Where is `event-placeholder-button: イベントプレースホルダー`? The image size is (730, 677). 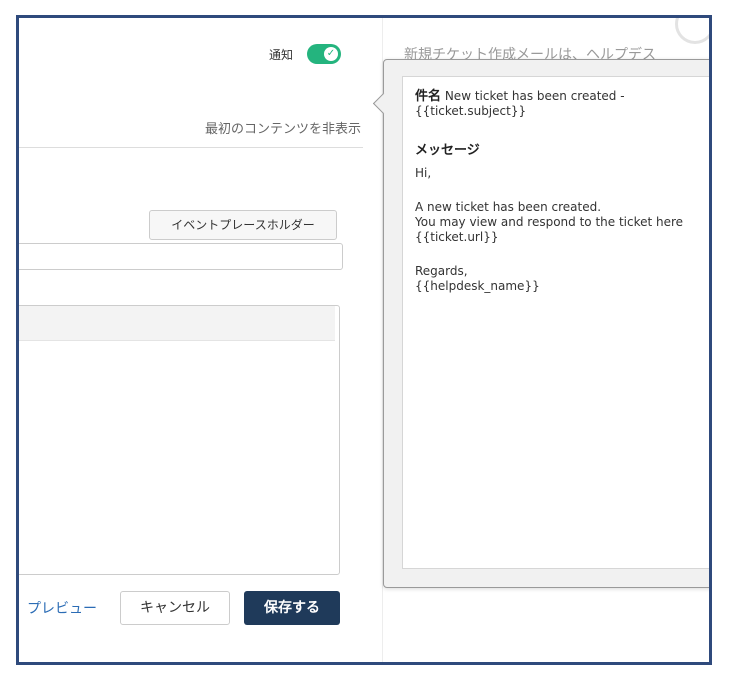 event-placeholder-button: イベントプレースホルダー is located at coordinates (243, 225).